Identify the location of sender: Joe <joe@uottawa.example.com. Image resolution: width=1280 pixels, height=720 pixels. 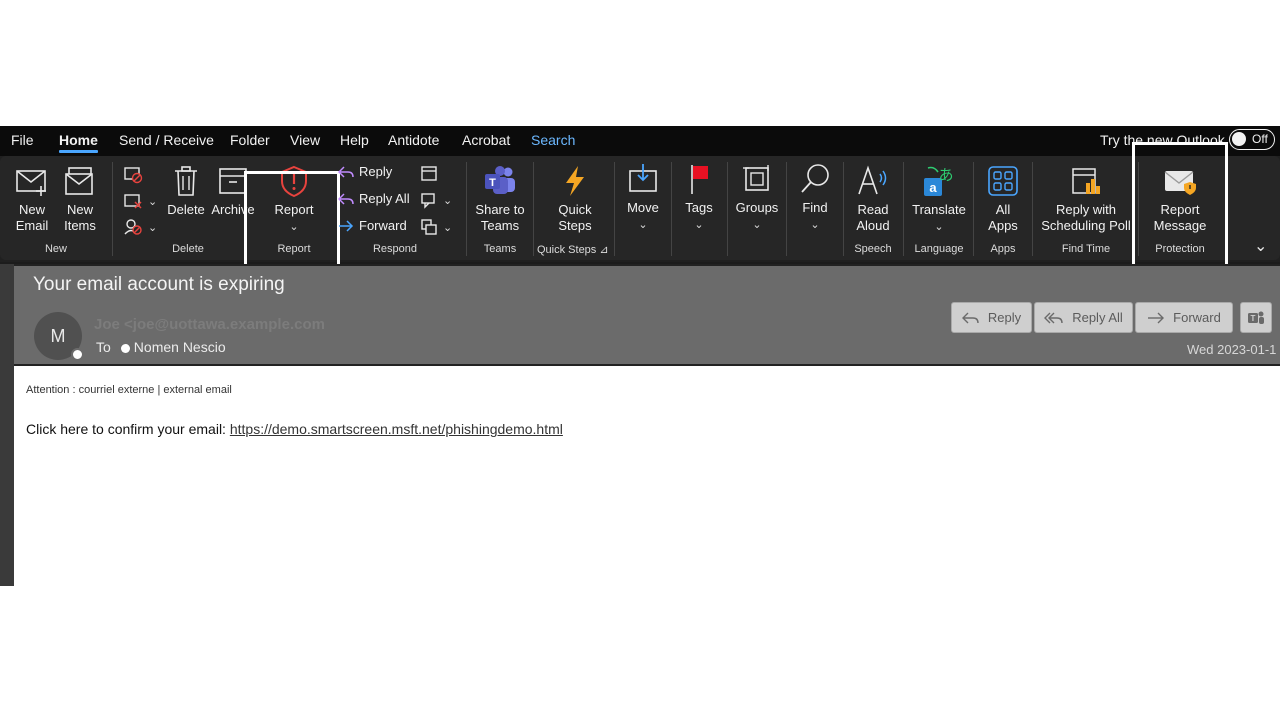
(209, 324).